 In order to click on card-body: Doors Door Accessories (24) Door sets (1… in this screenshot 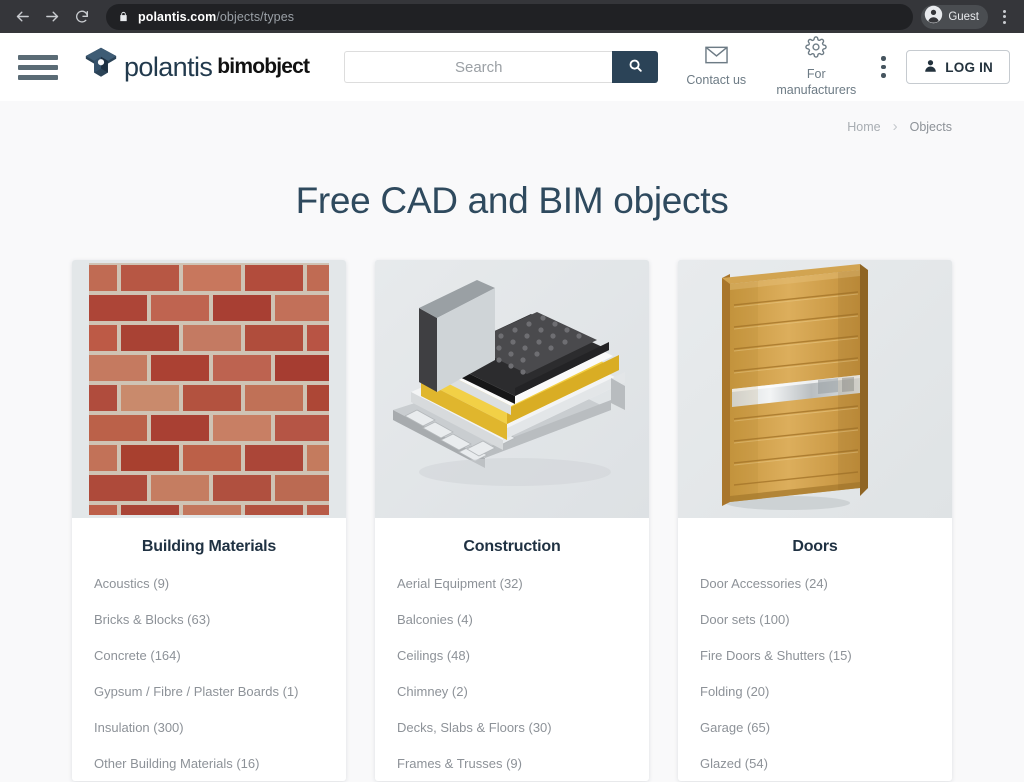, I will do `click(815, 649)`.